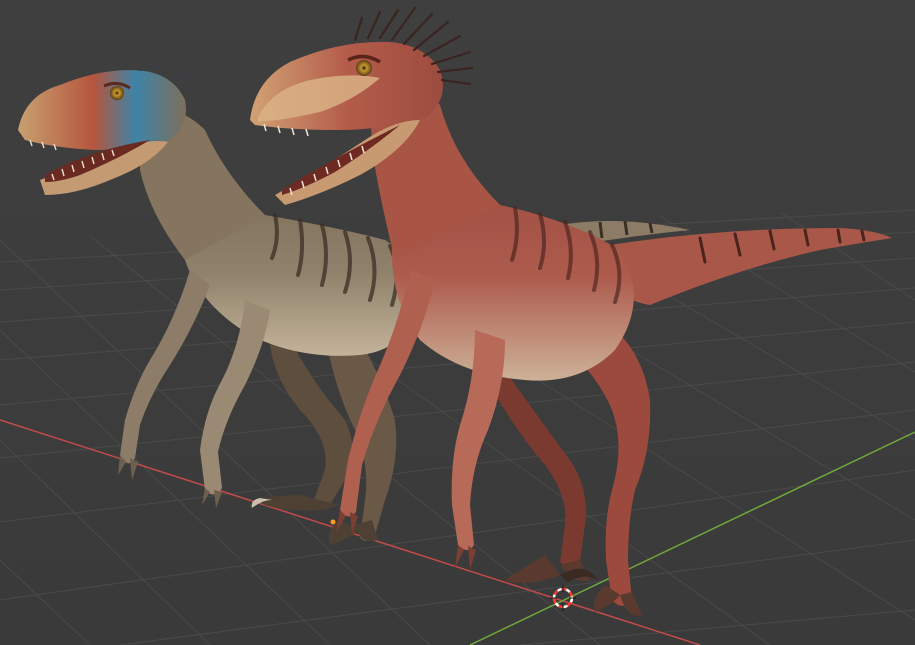 The height and width of the screenshot is (645, 915). Describe the element at coordinates (333, 522) in the screenshot. I see `origin-marker` at that location.